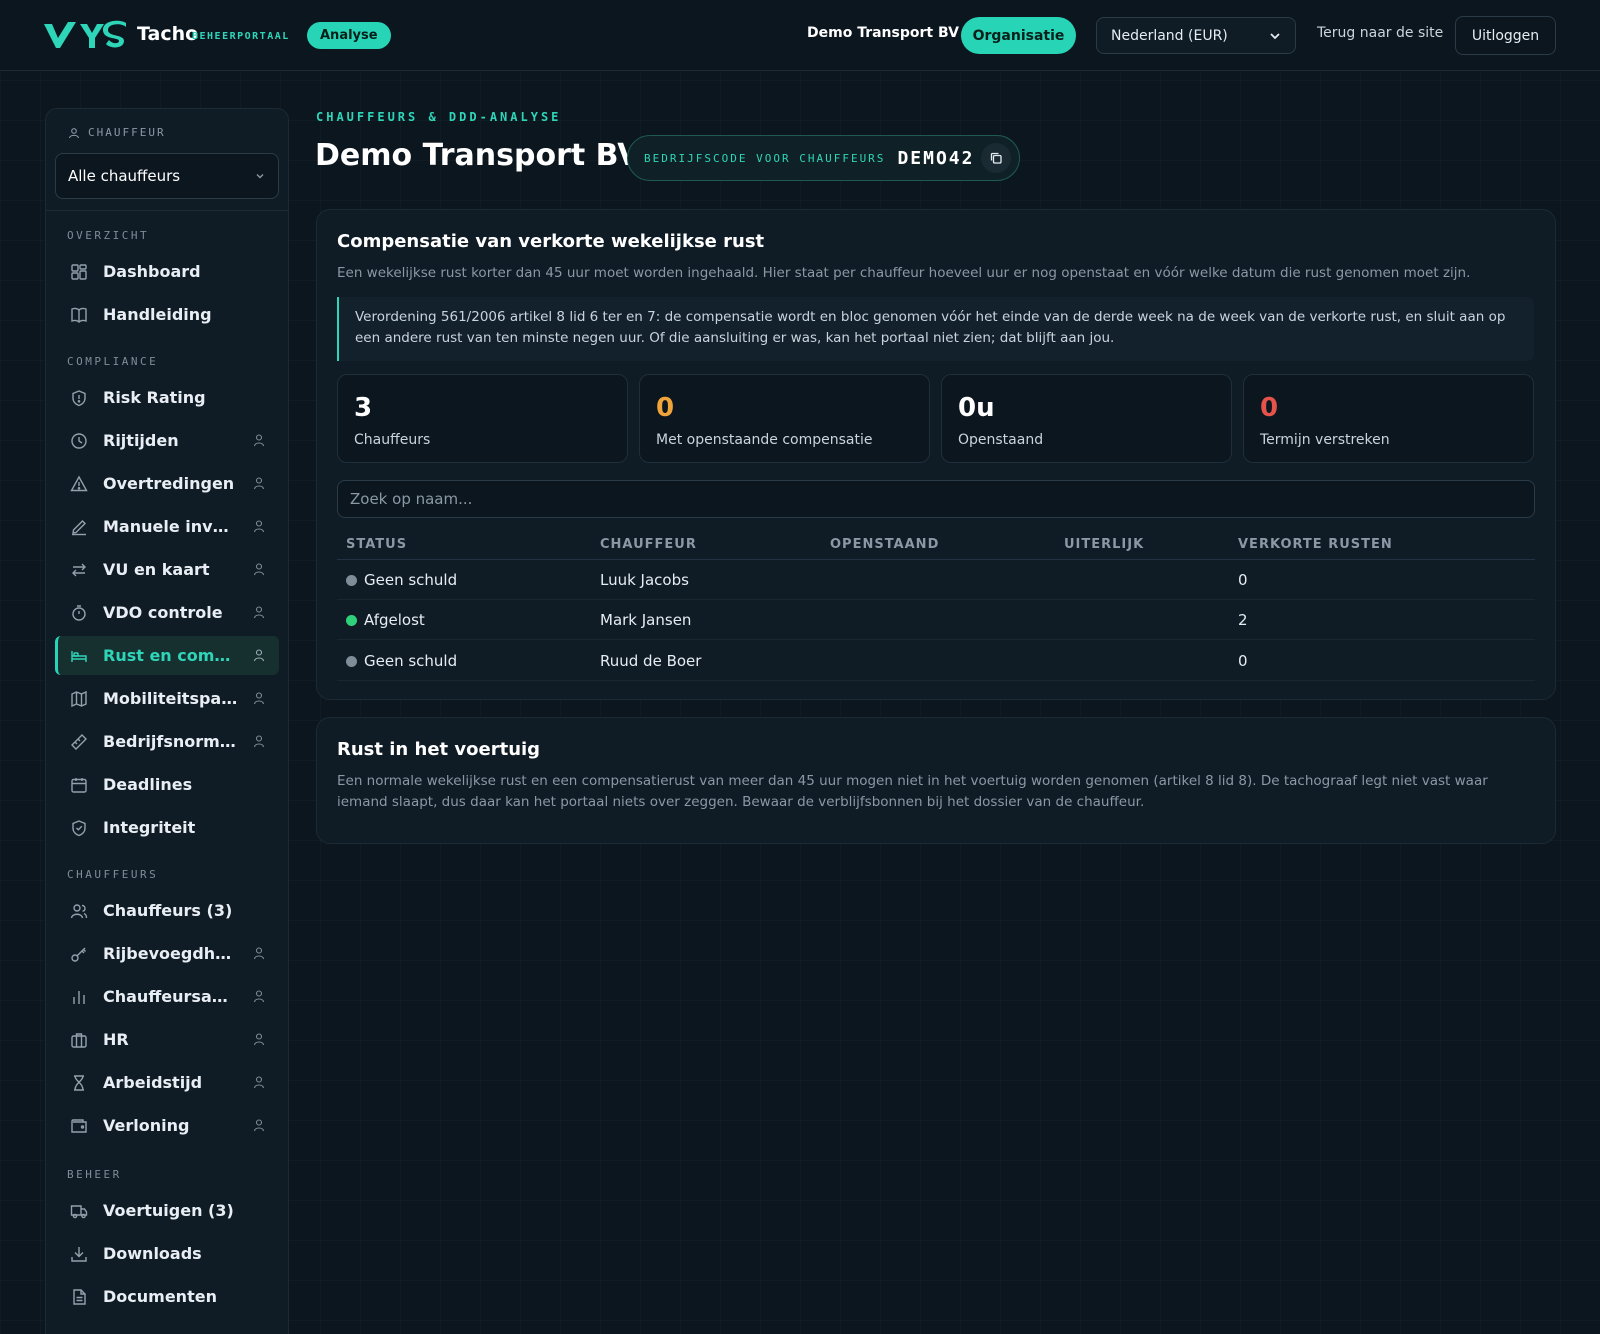 This screenshot has width=1600, height=1334. What do you see at coordinates (79, 997) in the screenshot?
I see `bar-chart-icon` at bounding box center [79, 997].